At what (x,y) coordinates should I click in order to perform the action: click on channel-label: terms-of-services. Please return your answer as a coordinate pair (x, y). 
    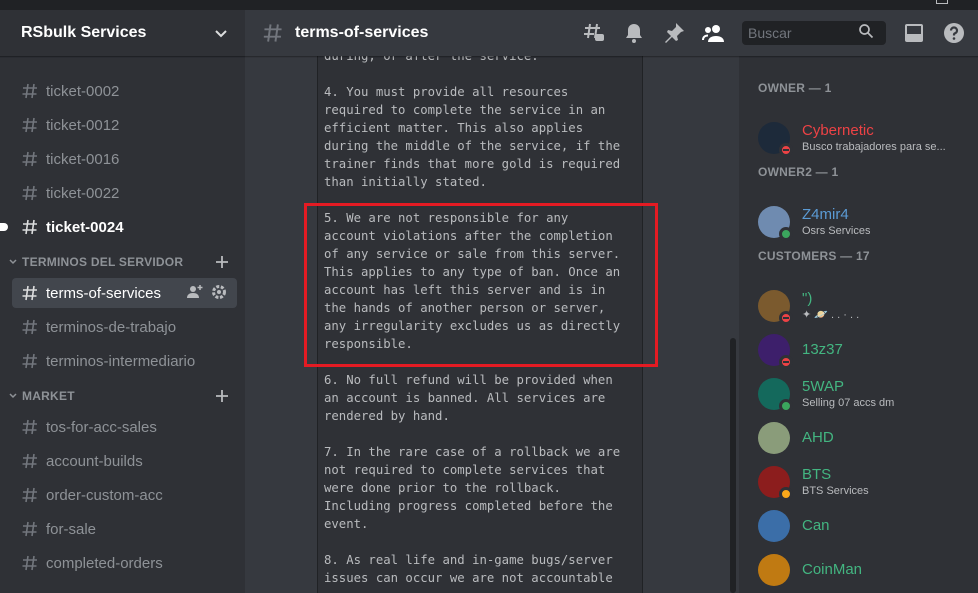
    Looking at the image, I should click on (104, 293).